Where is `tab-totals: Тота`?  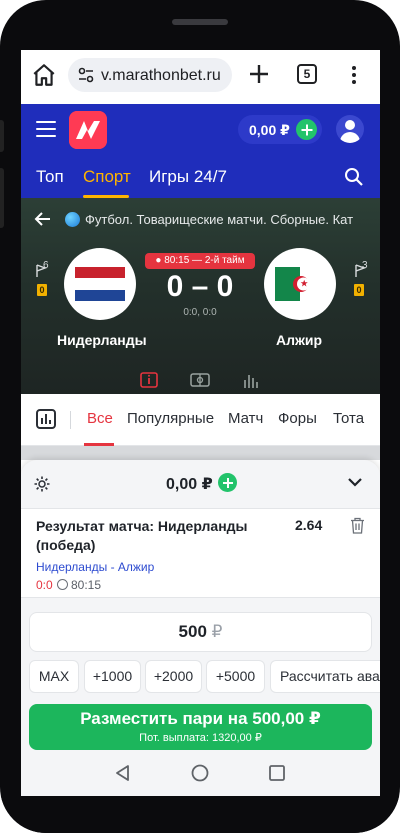 tab-totals: Тота is located at coordinates (348, 418).